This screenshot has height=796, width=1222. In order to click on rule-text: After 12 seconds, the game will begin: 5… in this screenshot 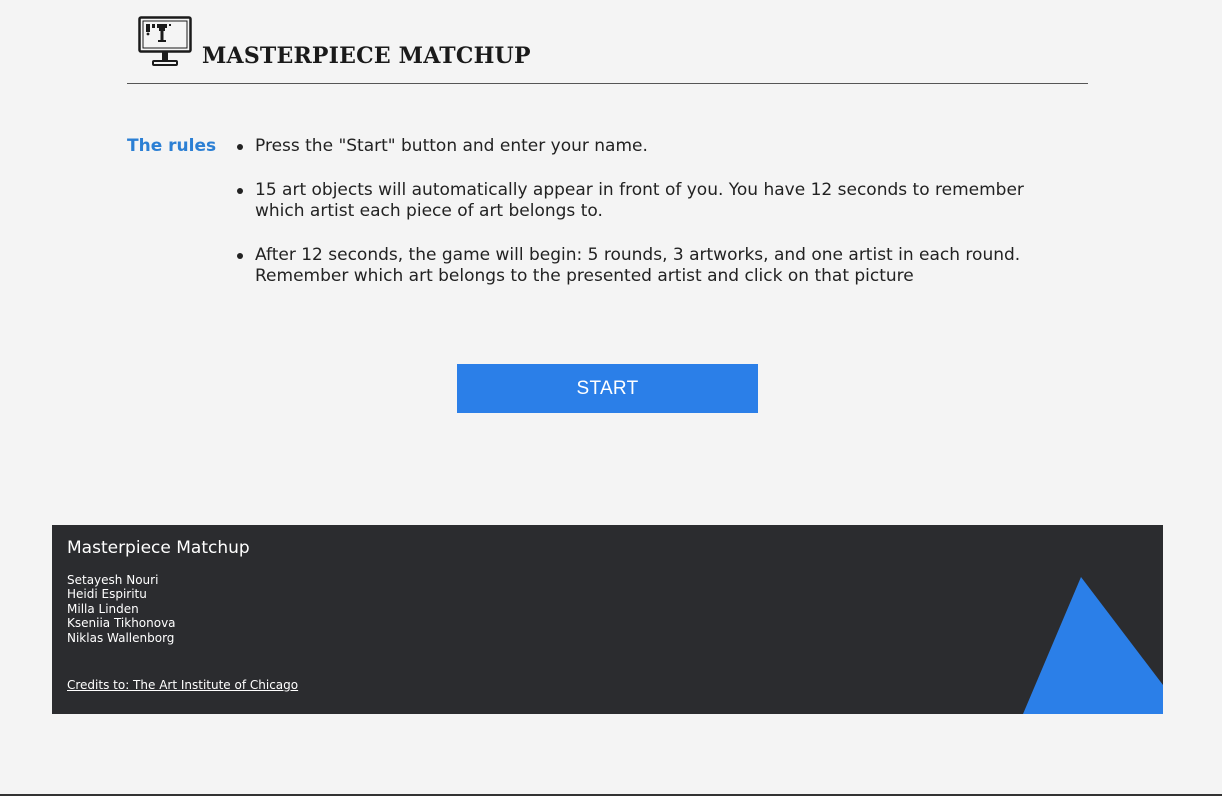, I will do `click(638, 265)`.